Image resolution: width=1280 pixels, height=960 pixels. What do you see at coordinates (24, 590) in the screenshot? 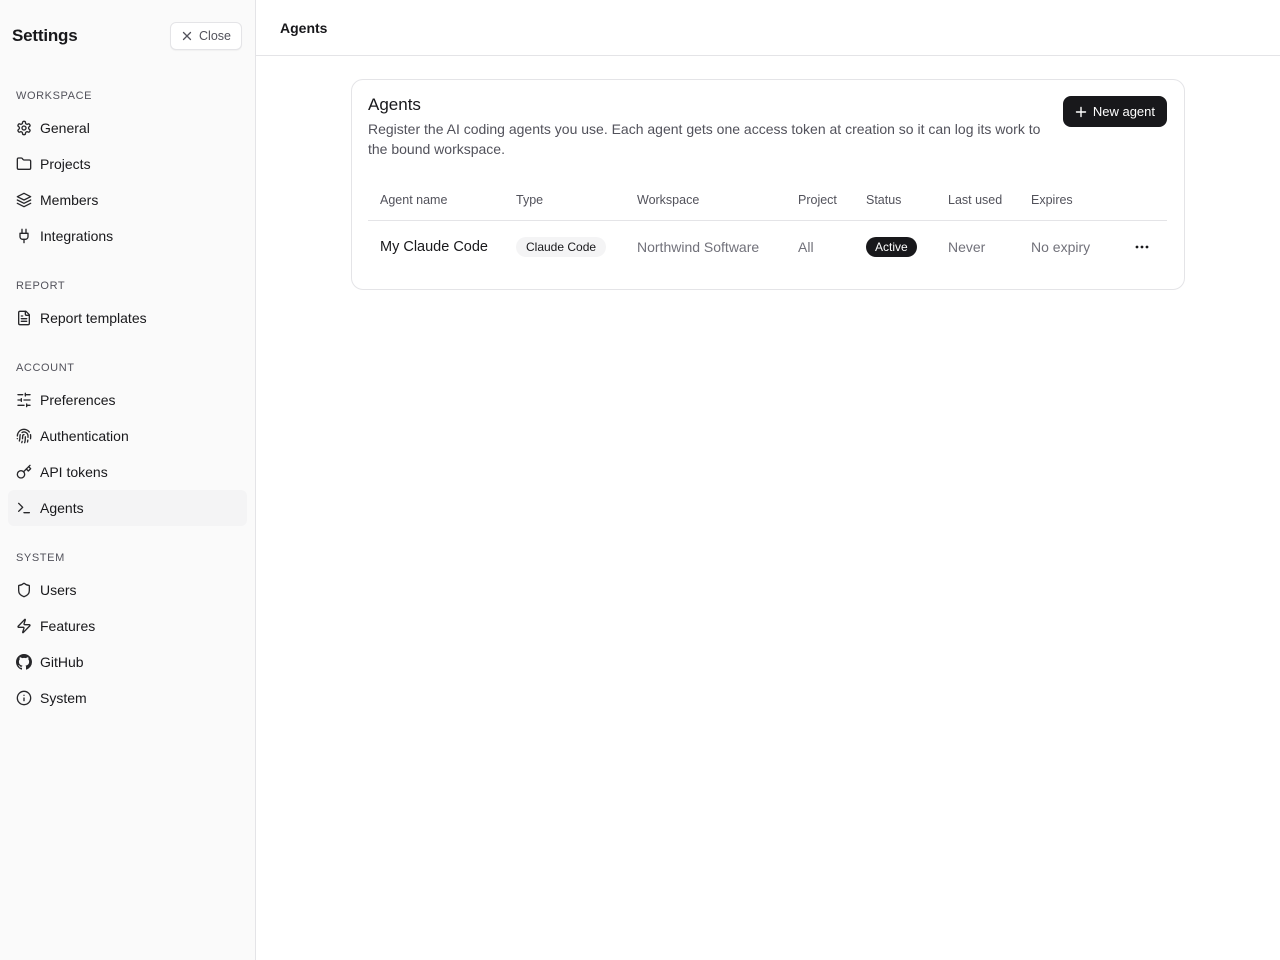
I see `shield-icon` at bounding box center [24, 590].